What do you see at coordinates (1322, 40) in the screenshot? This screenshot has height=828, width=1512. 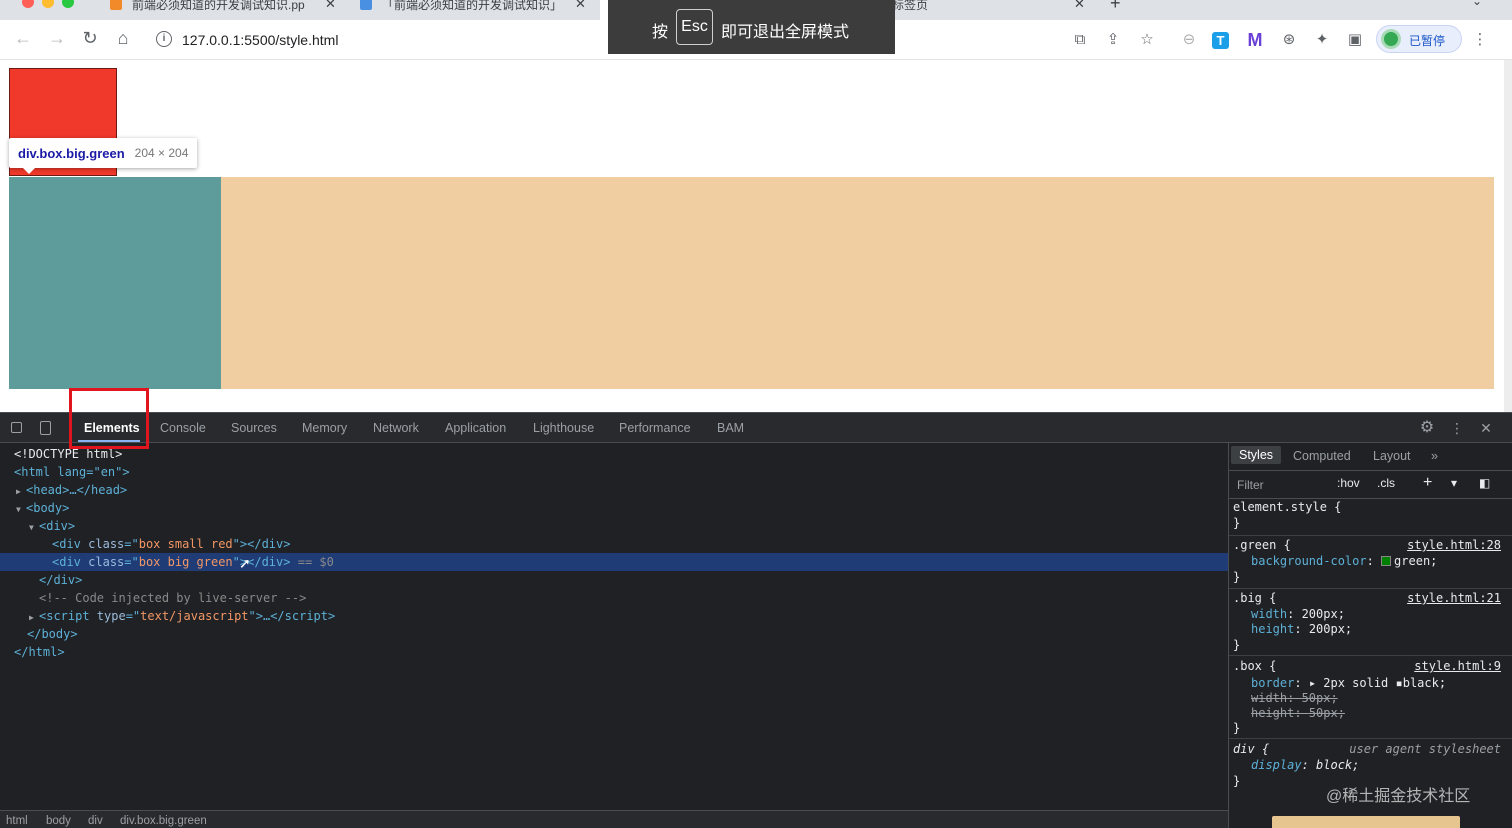 I see `puzzle-icon: ✦` at bounding box center [1322, 40].